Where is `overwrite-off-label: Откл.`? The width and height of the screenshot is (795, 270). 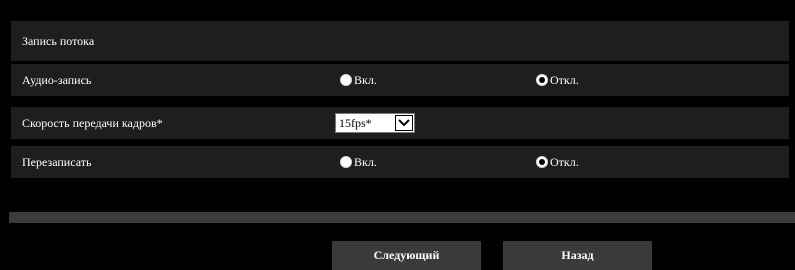 overwrite-off-label: Откл. is located at coordinates (564, 161).